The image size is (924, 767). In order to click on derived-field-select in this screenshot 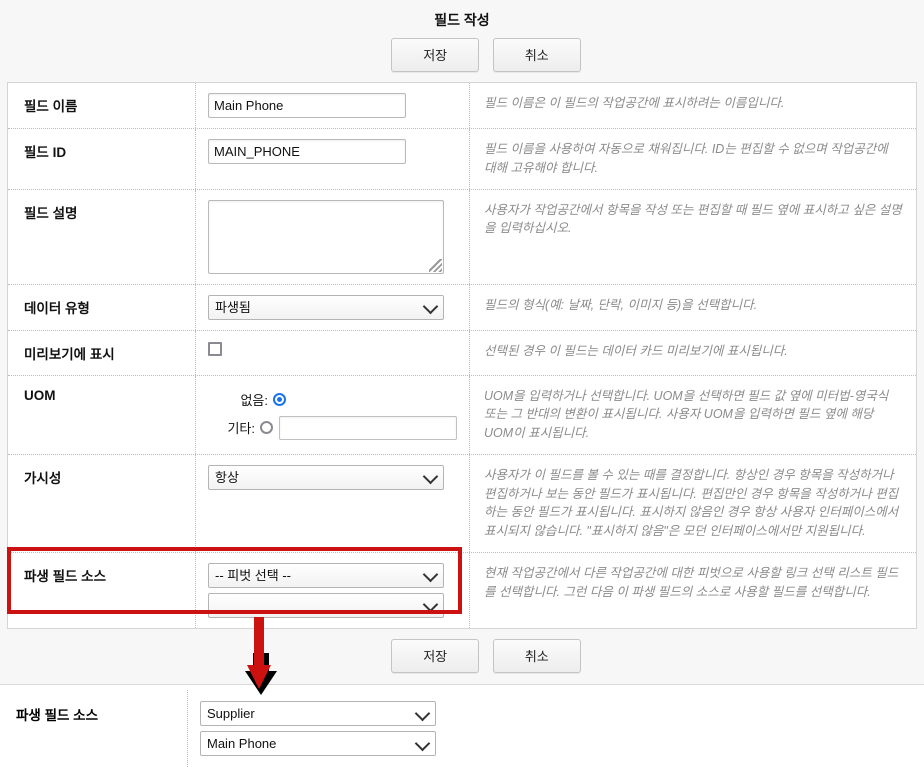, I will do `click(326, 605)`.